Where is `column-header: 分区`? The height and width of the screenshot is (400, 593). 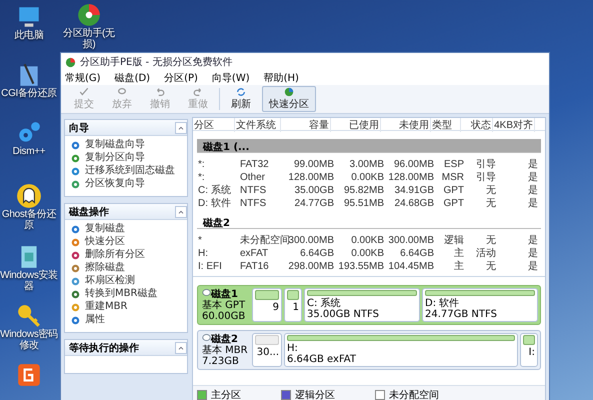 column-header: 分区 is located at coordinates (214, 125).